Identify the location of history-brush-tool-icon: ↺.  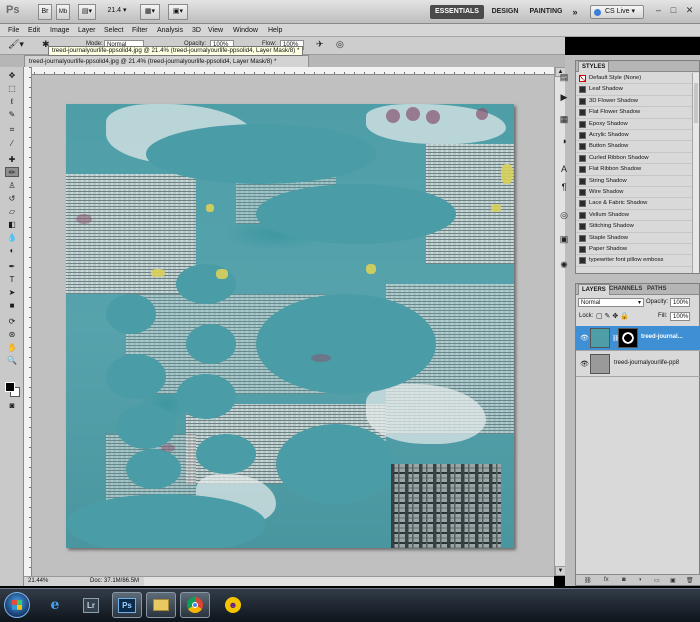
(12, 198).